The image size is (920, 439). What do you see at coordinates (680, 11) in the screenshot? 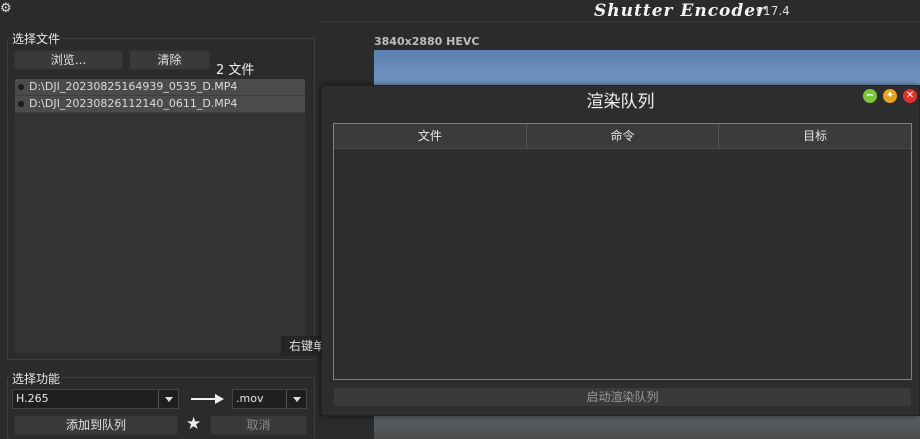
I see `app-title: Shutter Encoder` at bounding box center [680, 11].